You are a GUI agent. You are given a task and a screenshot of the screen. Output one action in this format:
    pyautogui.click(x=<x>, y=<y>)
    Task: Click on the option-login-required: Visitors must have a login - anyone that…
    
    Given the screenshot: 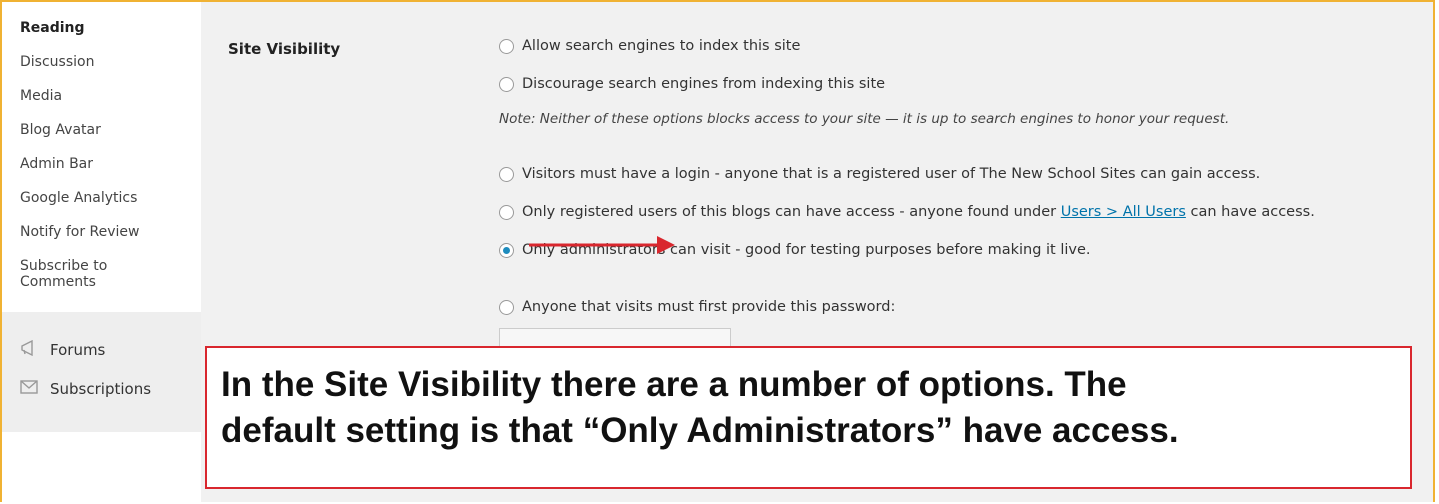 What is the action you would take?
    pyautogui.click(x=879, y=174)
    